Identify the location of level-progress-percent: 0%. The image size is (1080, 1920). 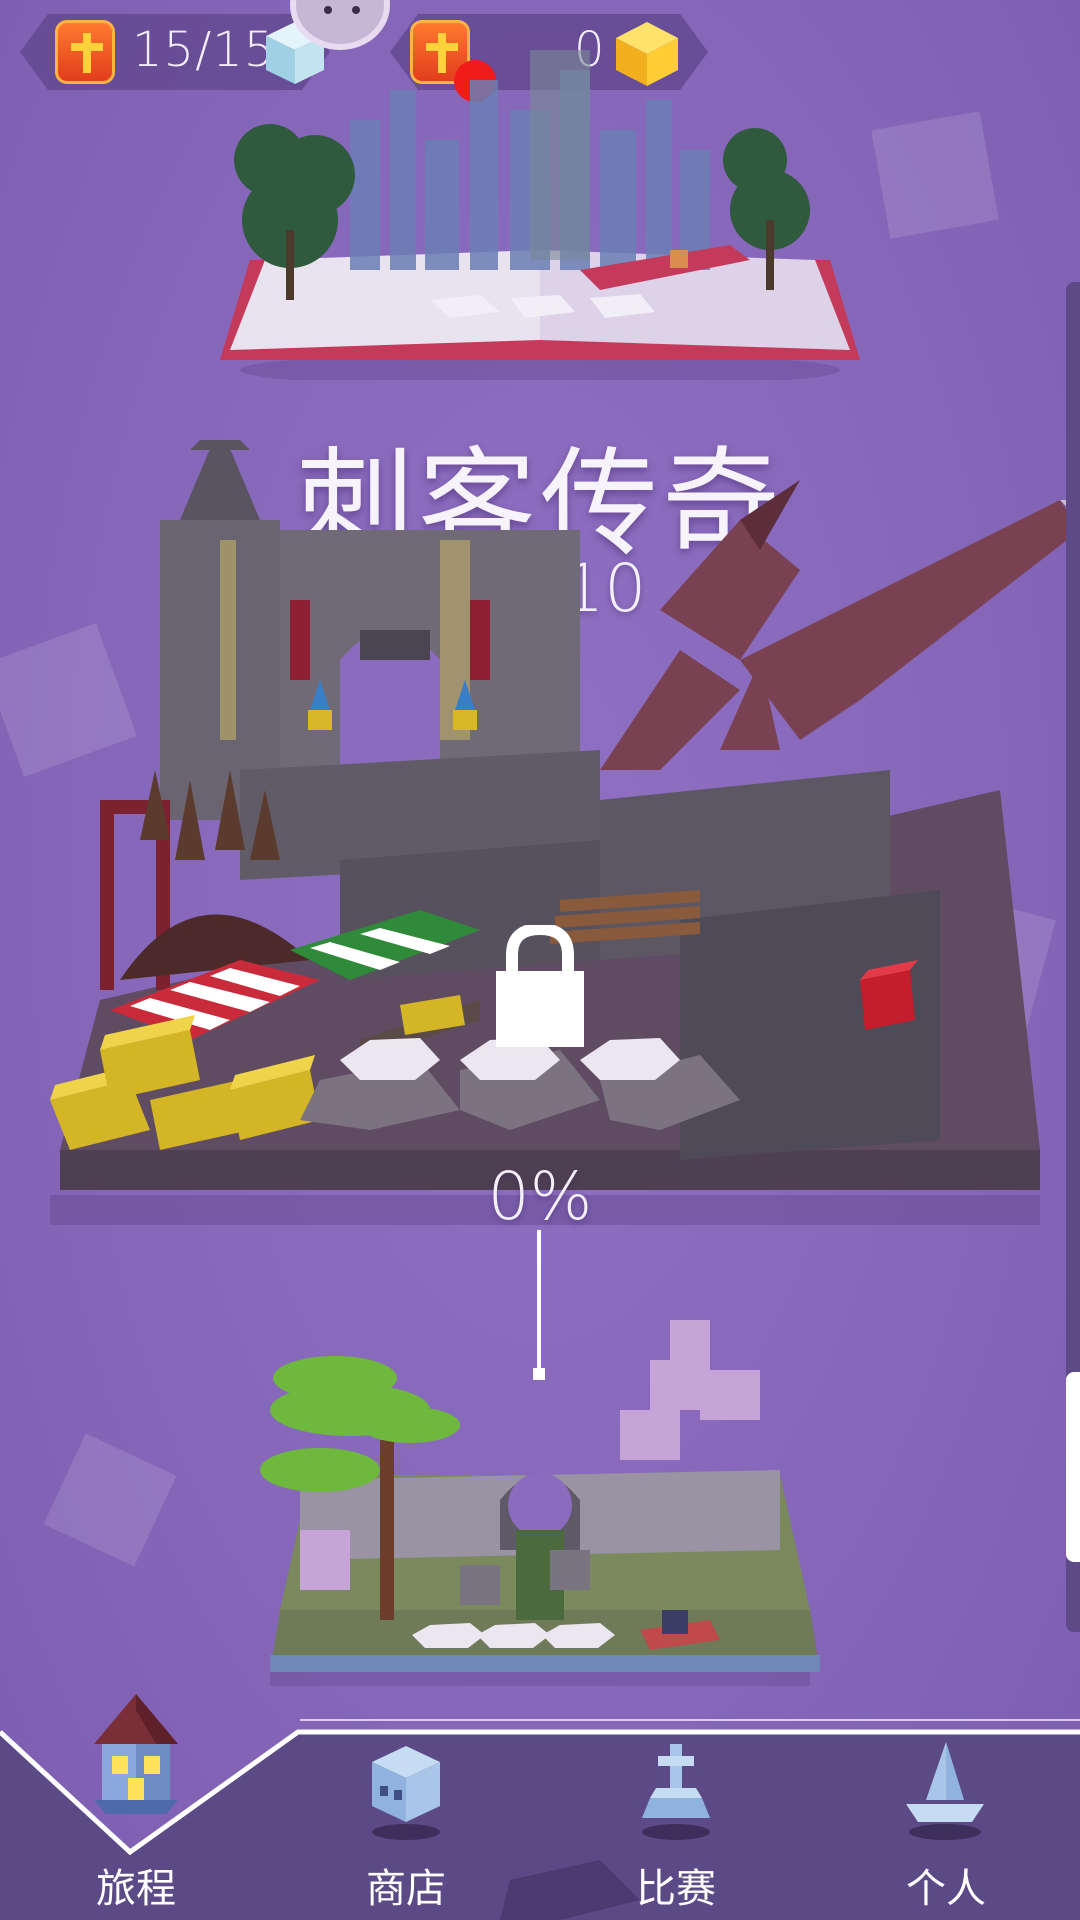
(540, 1196).